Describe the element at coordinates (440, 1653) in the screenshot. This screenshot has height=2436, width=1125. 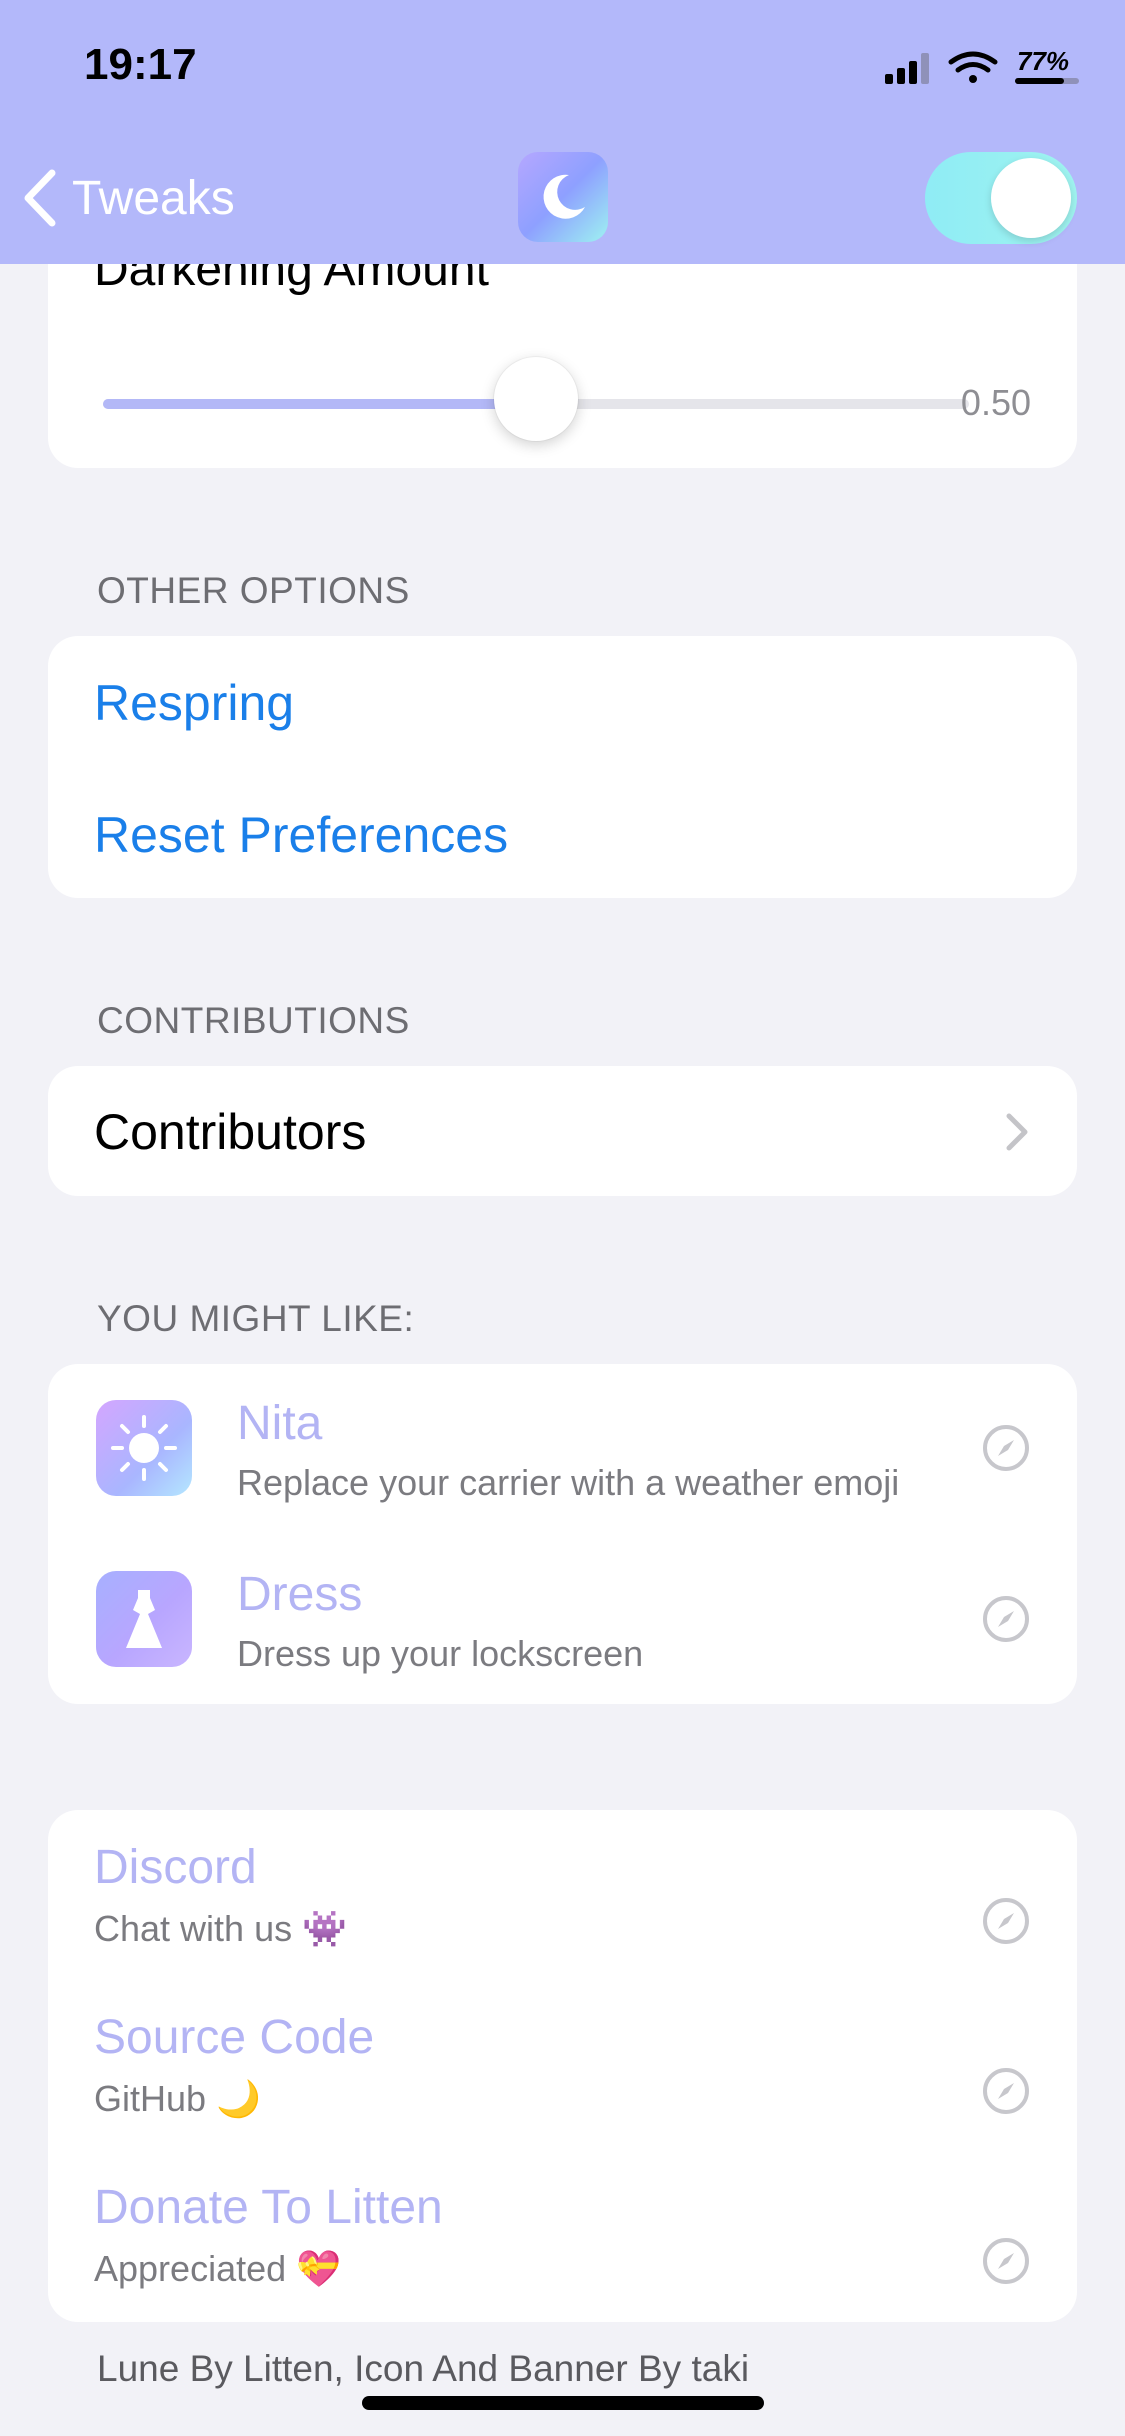
I see `app-subtitle: Dress up your lockscreen` at that location.